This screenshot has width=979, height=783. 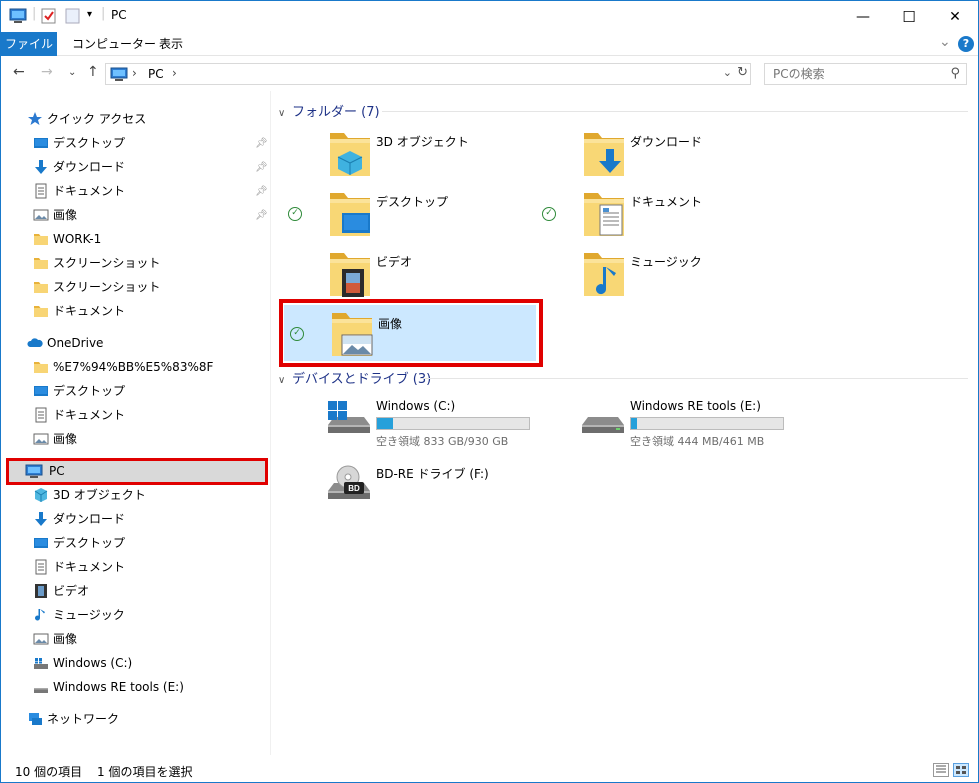 I want to click on search-icon: ⚲, so click(x=955, y=73).